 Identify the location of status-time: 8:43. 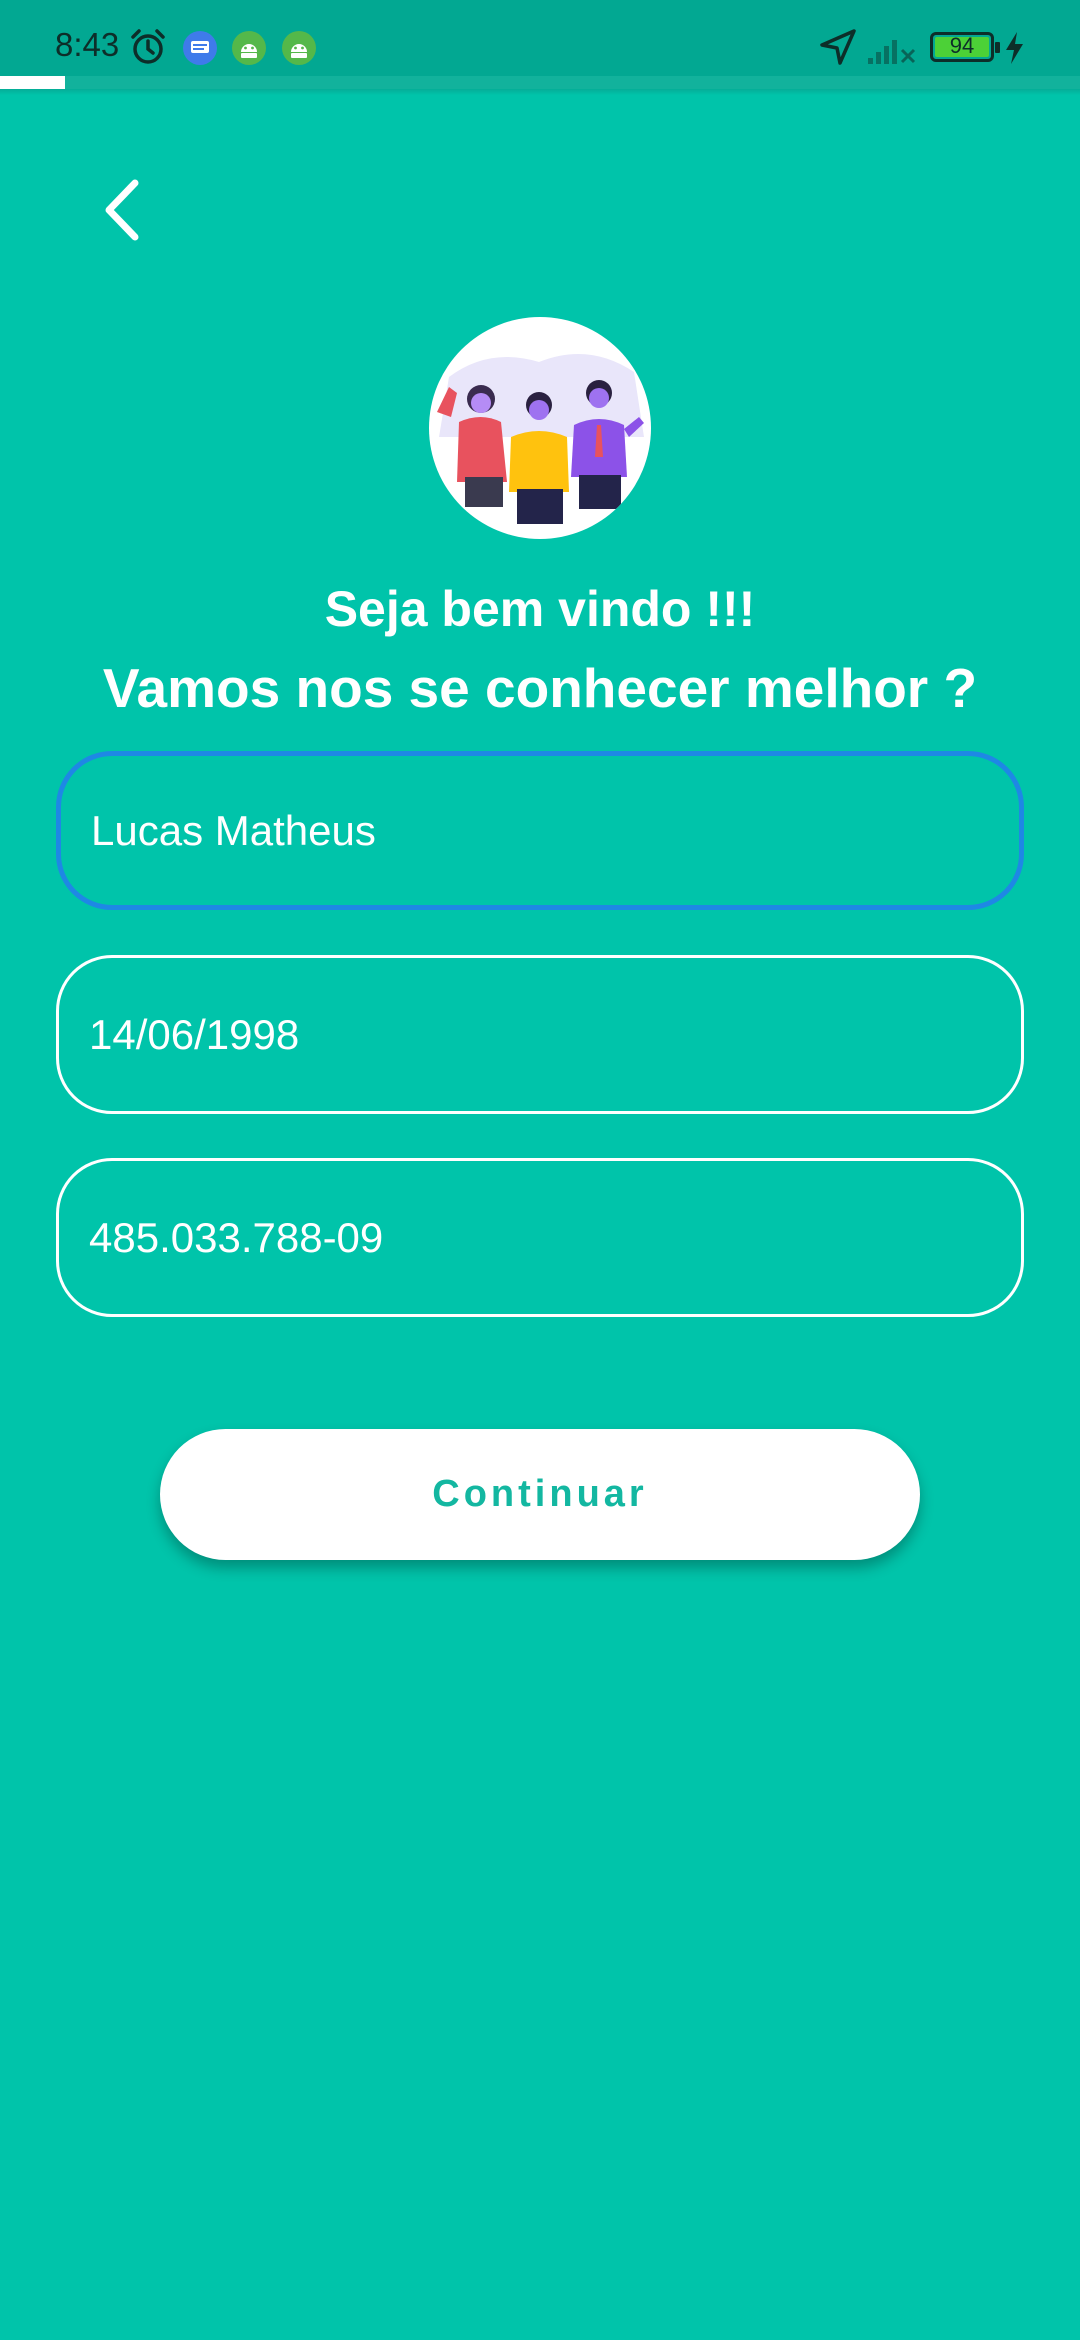
(87, 44).